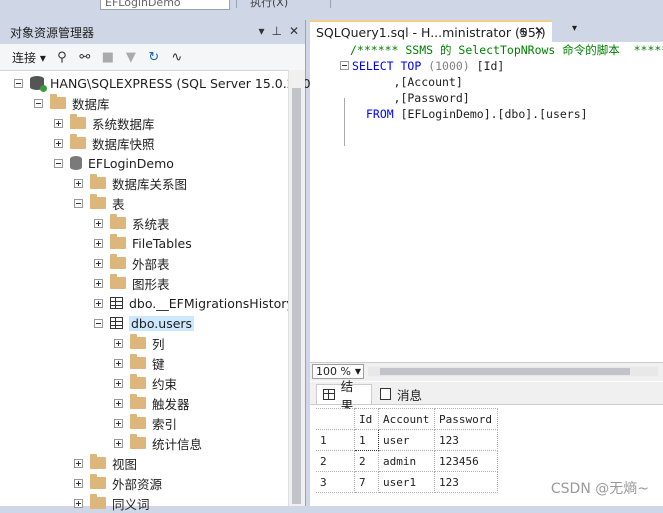  I want to click on table-row: 1 1 user 123, so click(407, 440).